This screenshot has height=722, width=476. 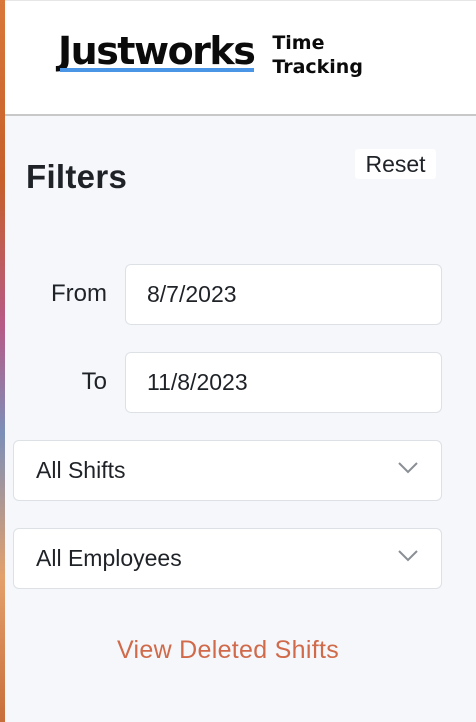 I want to click on employees-select: All Employees, so click(x=227, y=558).